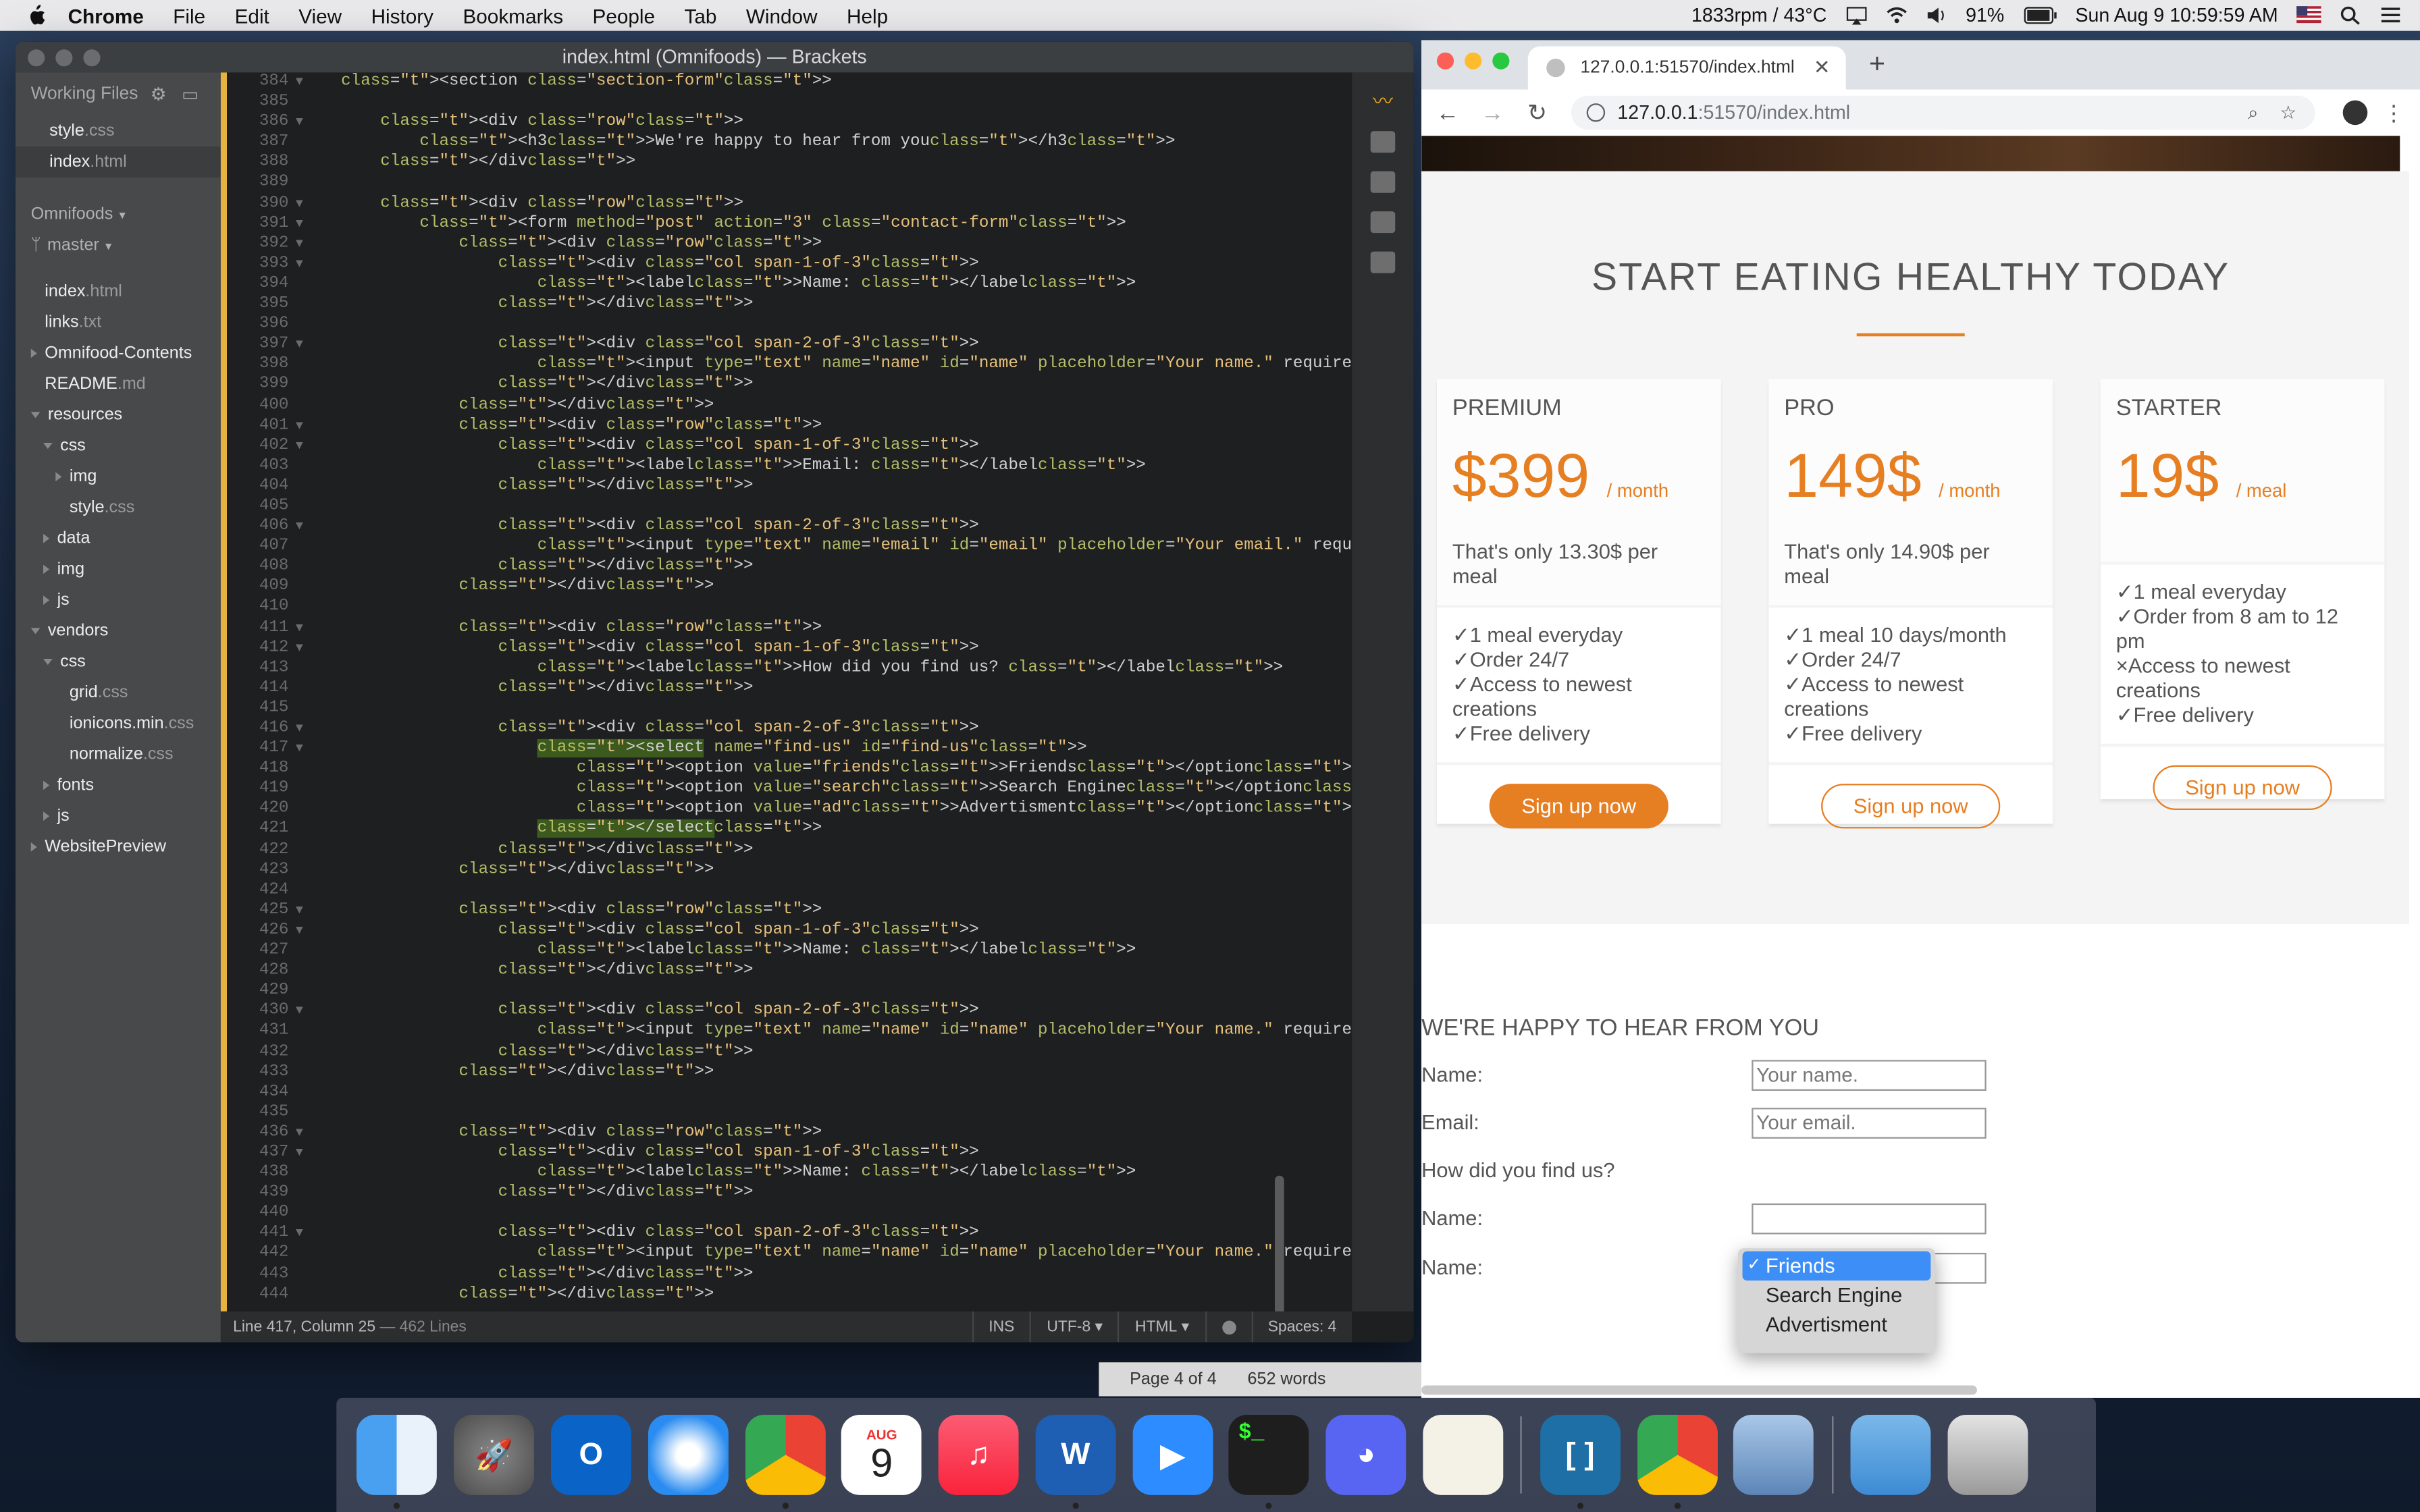 Image resolution: width=2420 pixels, height=1512 pixels. What do you see at coordinates (789, 487) in the screenshot?
I see `code-line: 404 class="t"></divclass="t">>` at bounding box center [789, 487].